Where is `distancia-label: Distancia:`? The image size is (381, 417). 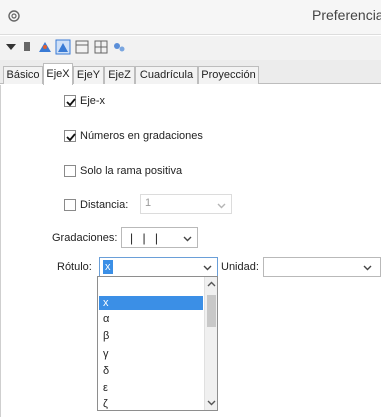
distancia-label: Distancia: is located at coordinates (104, 205).